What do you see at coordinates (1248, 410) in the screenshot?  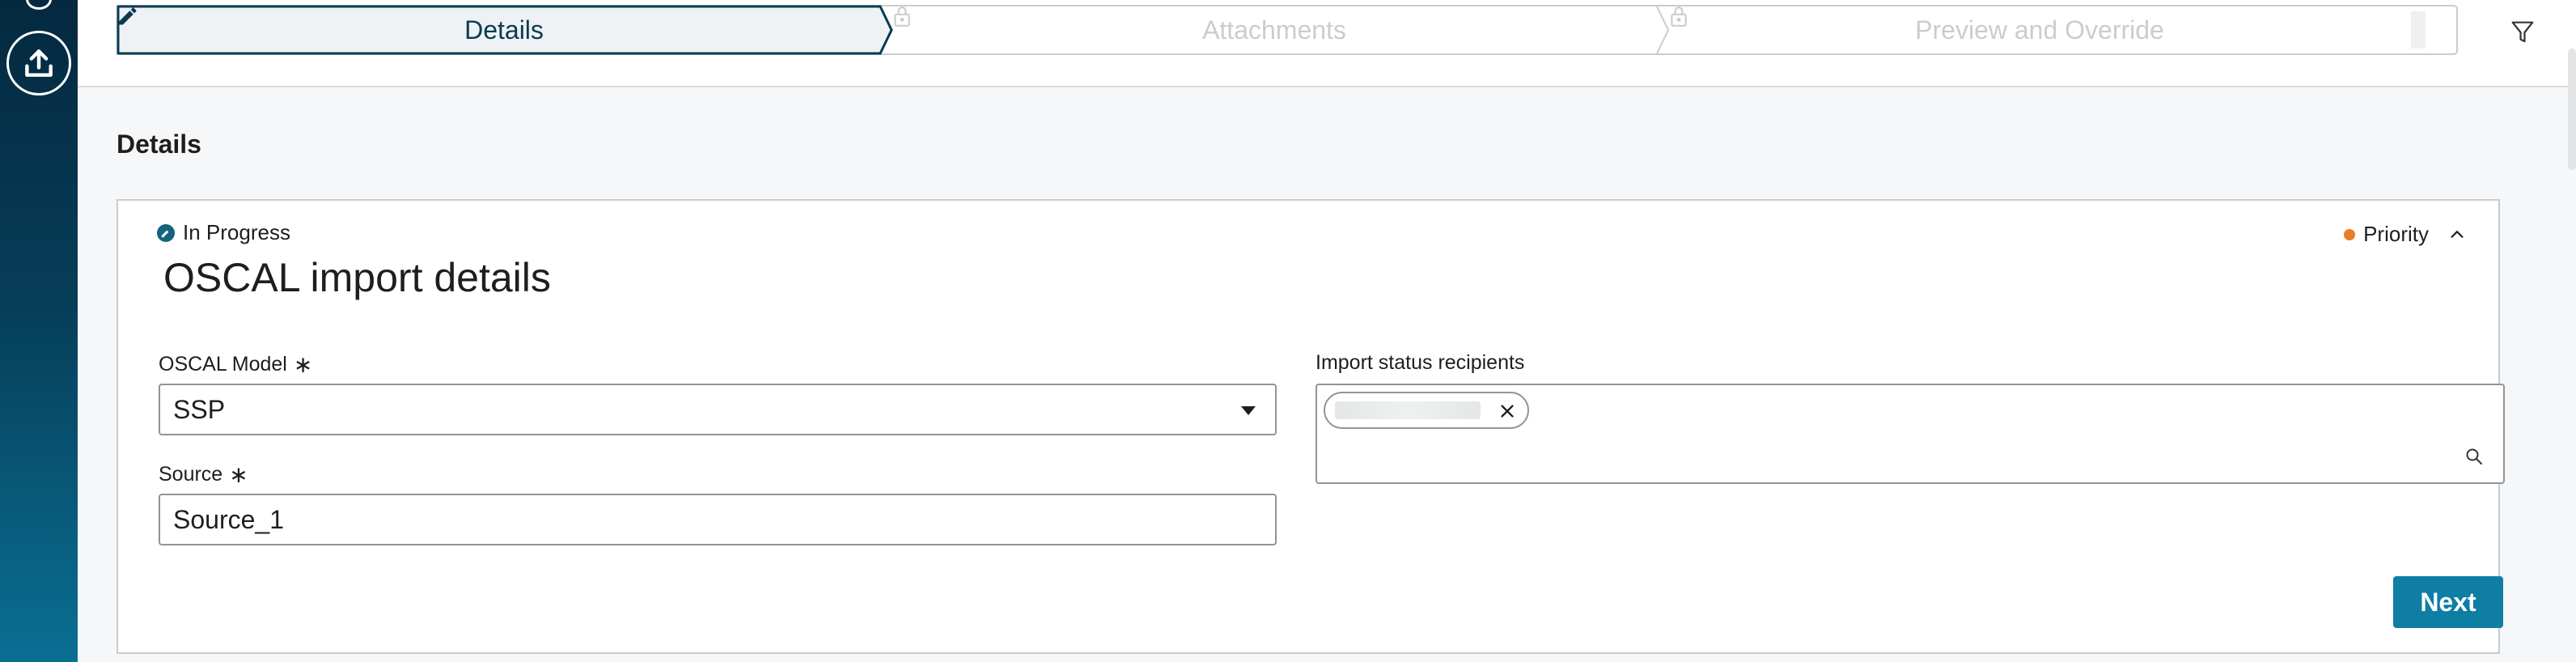 I see `caret-down-icon` at bounding box center [1248, 410].